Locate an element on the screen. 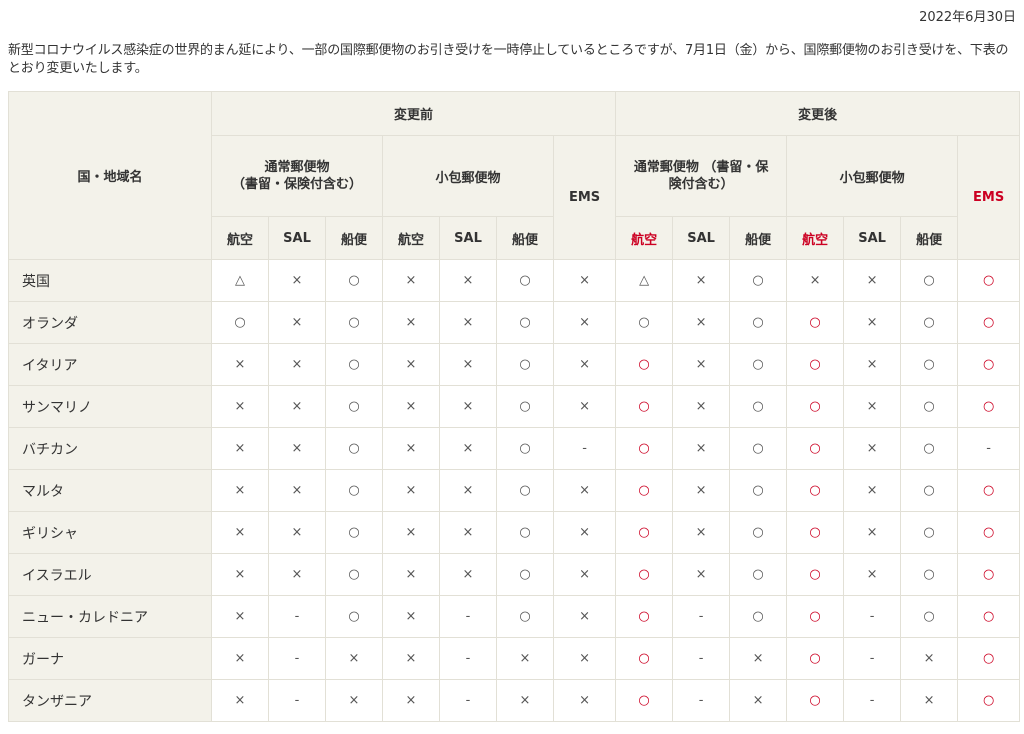 The image size is (1024, 734). table-row: ギリシャ × × ○ × × ○ × ○ × ○ ○ × ○ ○ is located at coordinates (514, 532).